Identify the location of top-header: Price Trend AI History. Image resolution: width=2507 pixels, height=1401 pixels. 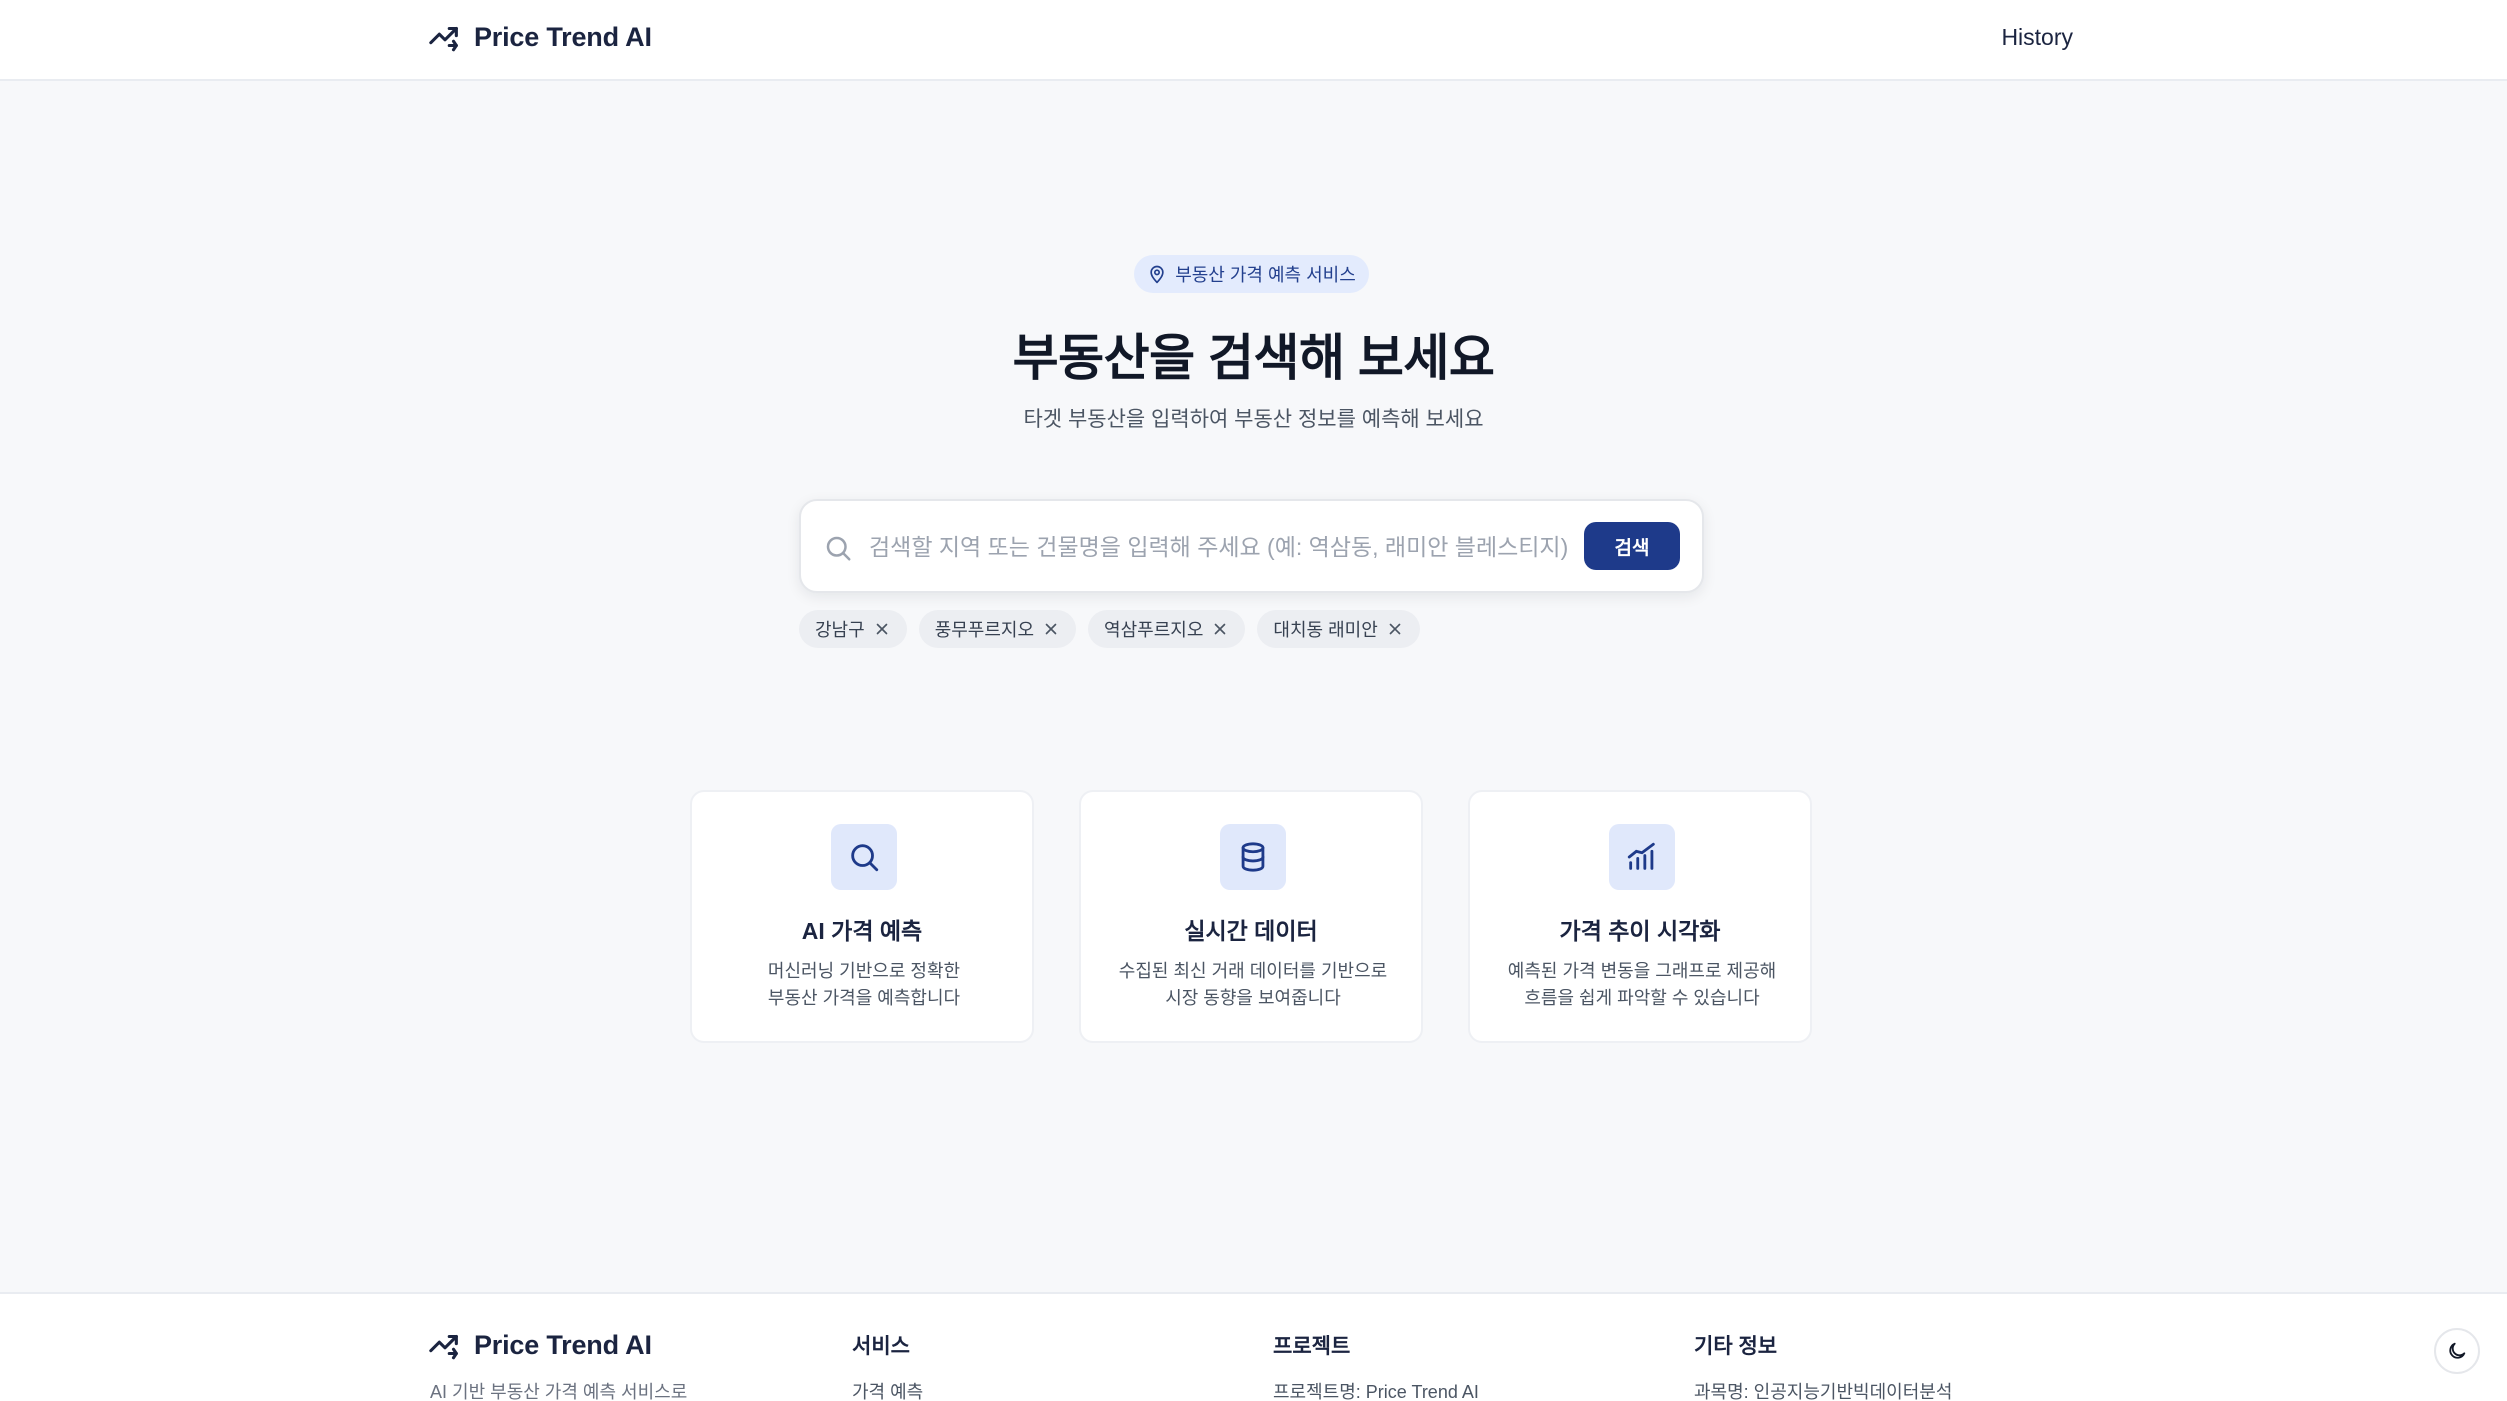
(1253, 40).